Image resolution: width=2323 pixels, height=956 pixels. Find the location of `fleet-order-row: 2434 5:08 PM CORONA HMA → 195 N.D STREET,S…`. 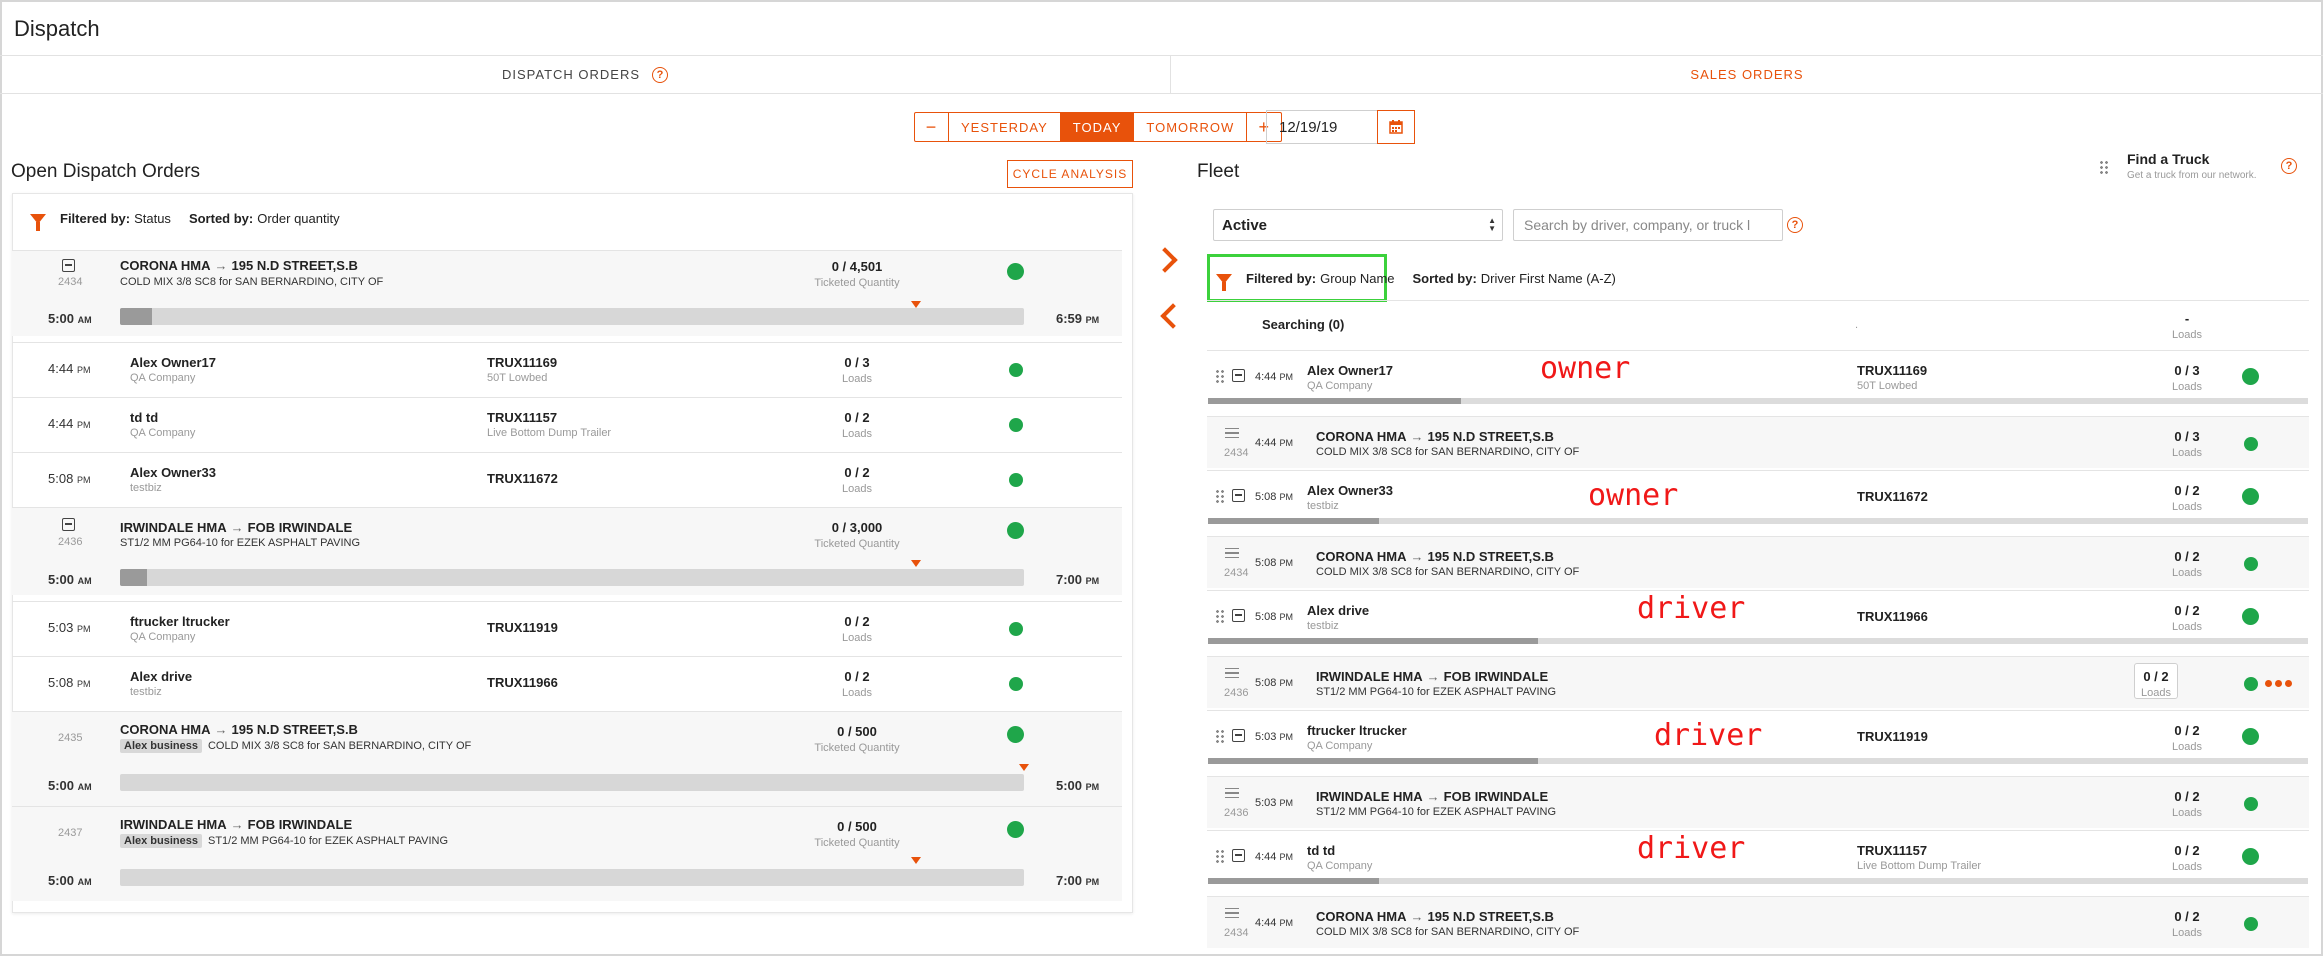

fleet-order-row: 2434 5:08 PM CORONA HMA → 195 N.D STREET,S… is located at coordinates (1758, 562).